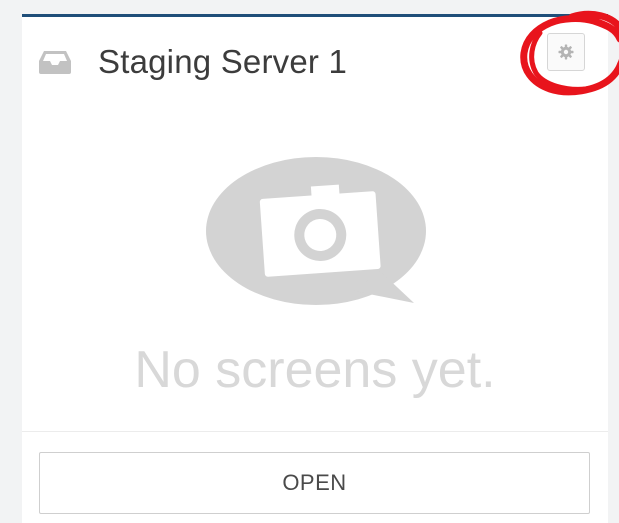 The image size is (619, 523). Describe the element at coordinates (223, 61) in the screenshot. I see `card-title: Staging Server 1` at that location.